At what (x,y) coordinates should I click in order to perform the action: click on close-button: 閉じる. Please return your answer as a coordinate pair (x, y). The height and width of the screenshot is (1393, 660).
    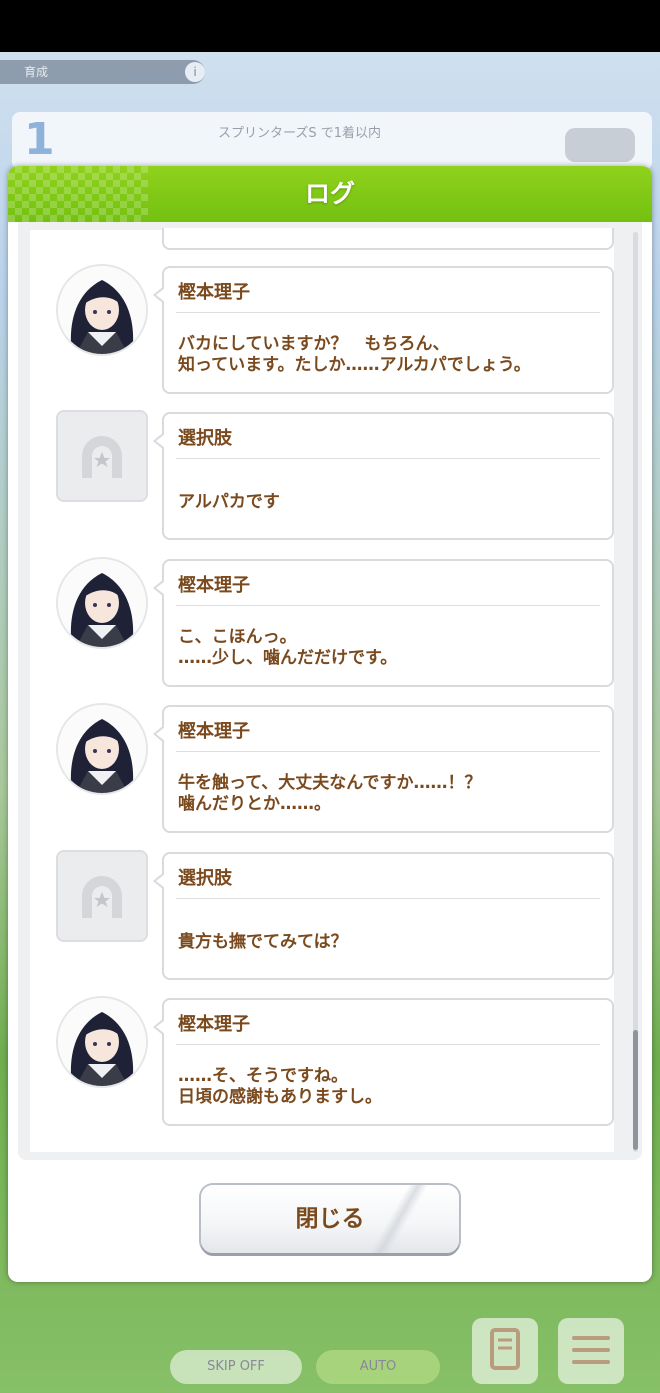
    Looking at the image, I should click on (330, 1219).